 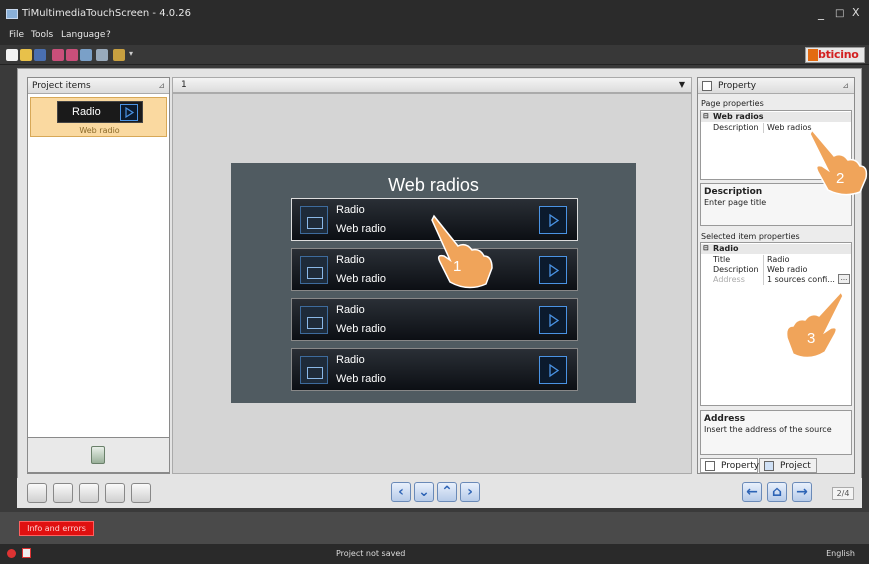 What do you see at coordinates (789, 127) in the screenshot?
I see `page-description-value: Web radios` at bounding box center [789, 127].